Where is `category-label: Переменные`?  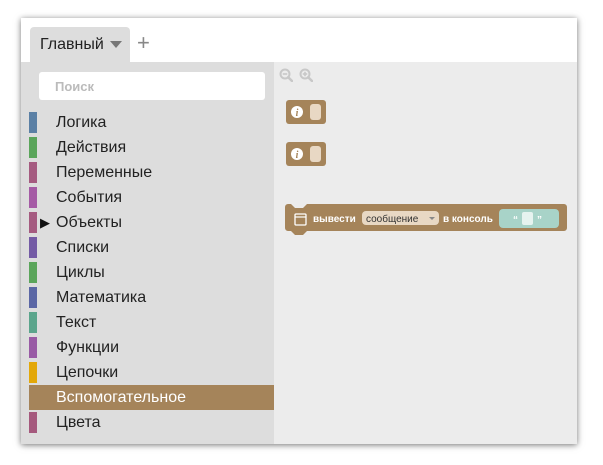
category-label: Переменные is located at coordinates (104, 172).